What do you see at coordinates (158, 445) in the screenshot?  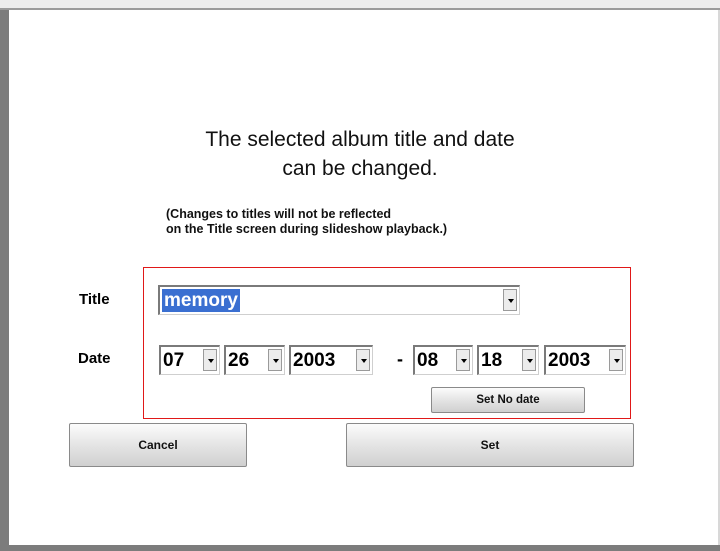 I see `cancel-button: Cancel` at bounding box center [158, 445].